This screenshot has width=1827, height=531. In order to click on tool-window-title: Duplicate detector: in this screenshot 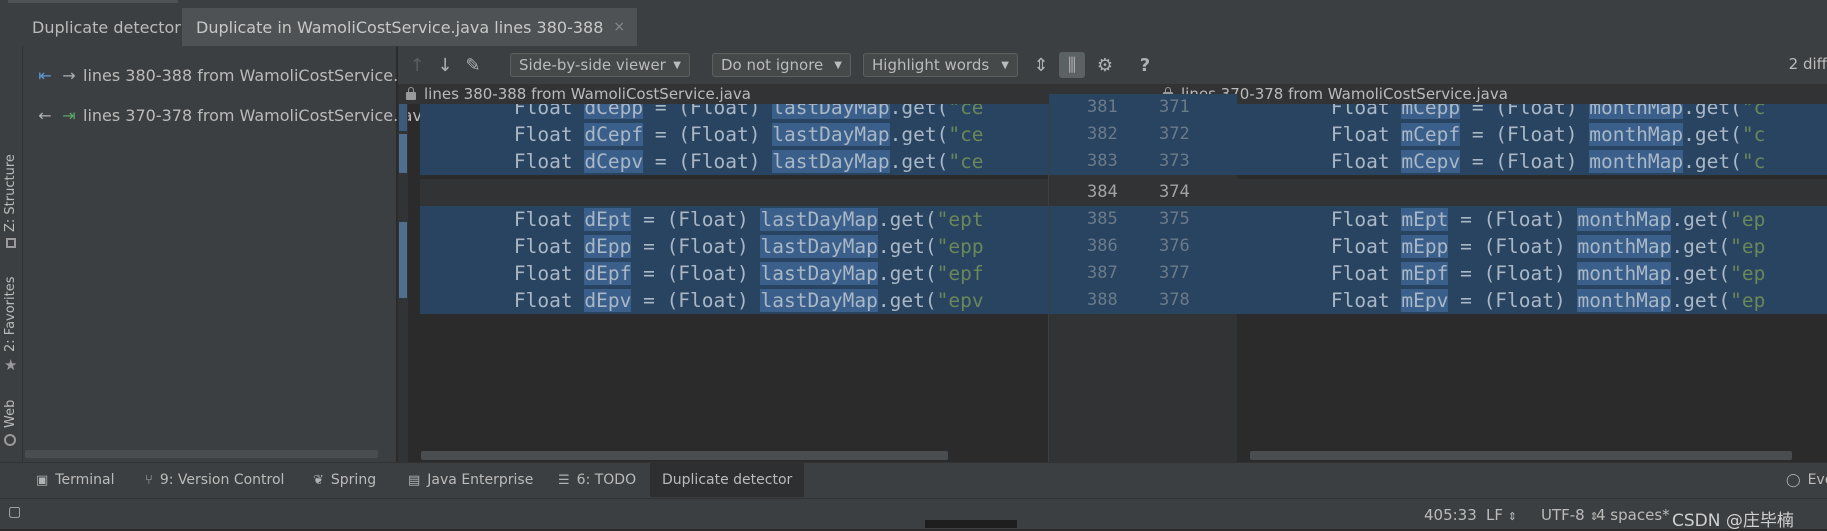, I will do `click(109, 27)`.